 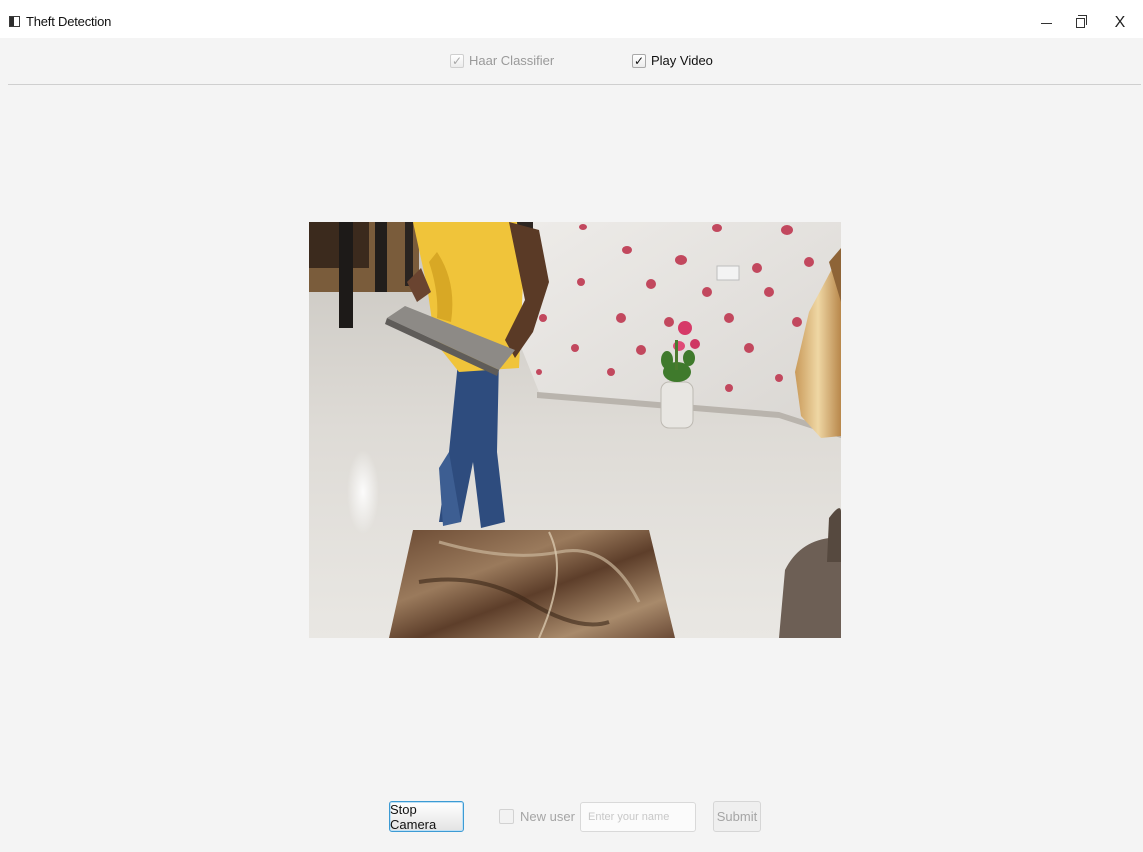 I want to click on restore-icon, so click(x=1081, y=21).